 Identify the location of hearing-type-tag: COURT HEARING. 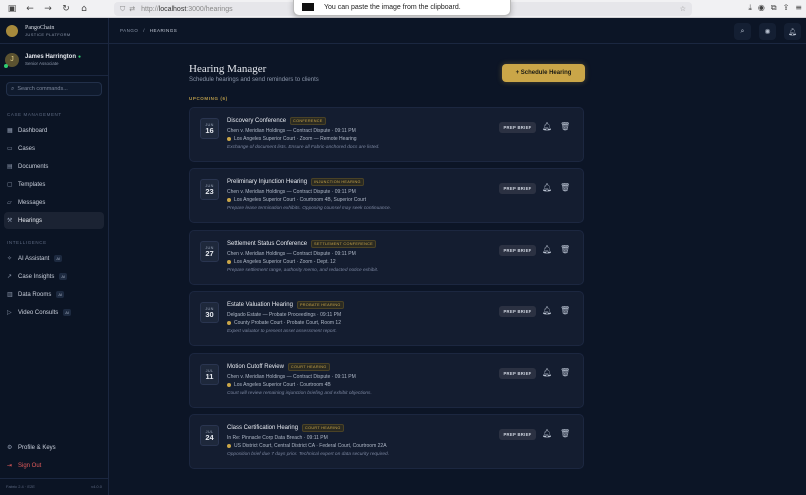
(323, 428).